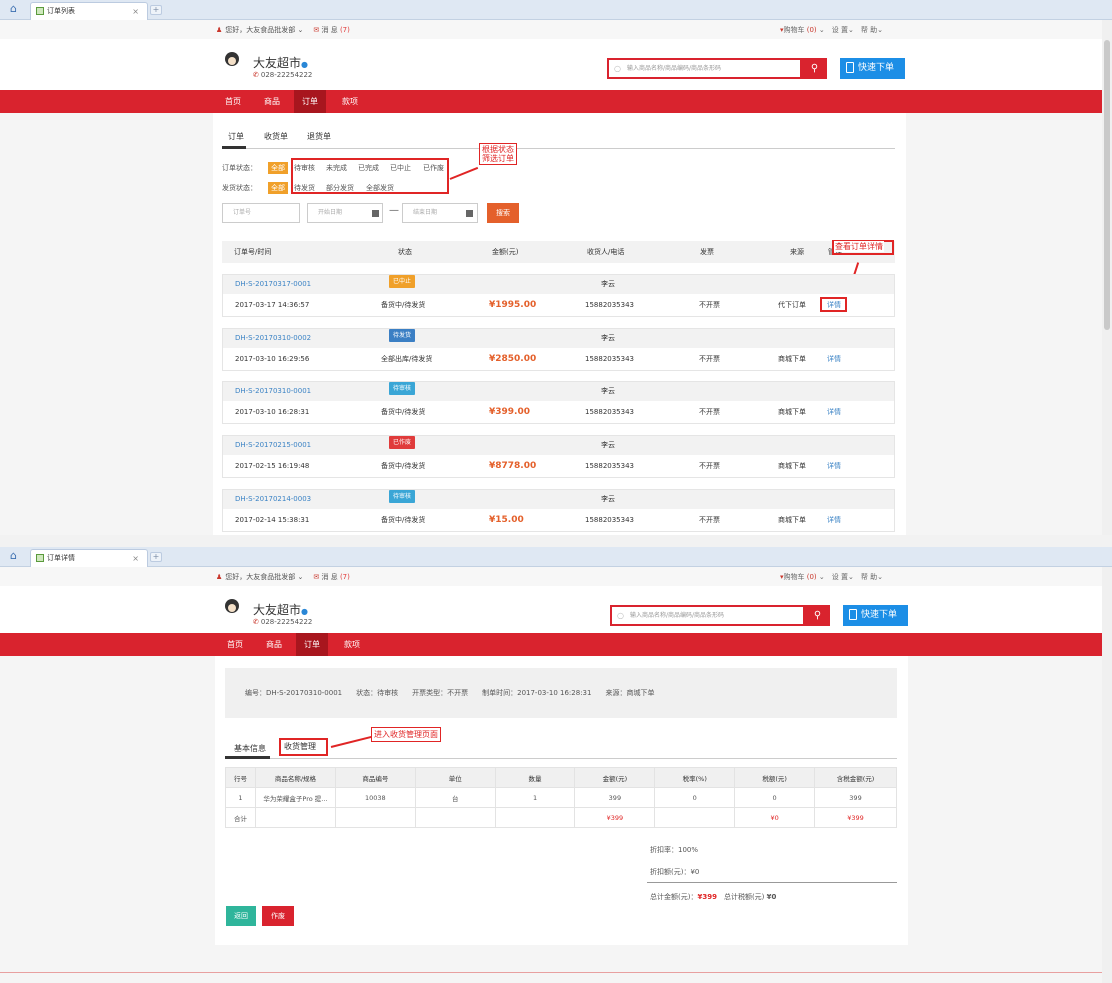 This screenshot has height=983, width=1112. What do you see at coordinates (273, 445) in the screenshot?
I see `order-number: DH-S-20170215-0001` at bounding box center [273, 445].